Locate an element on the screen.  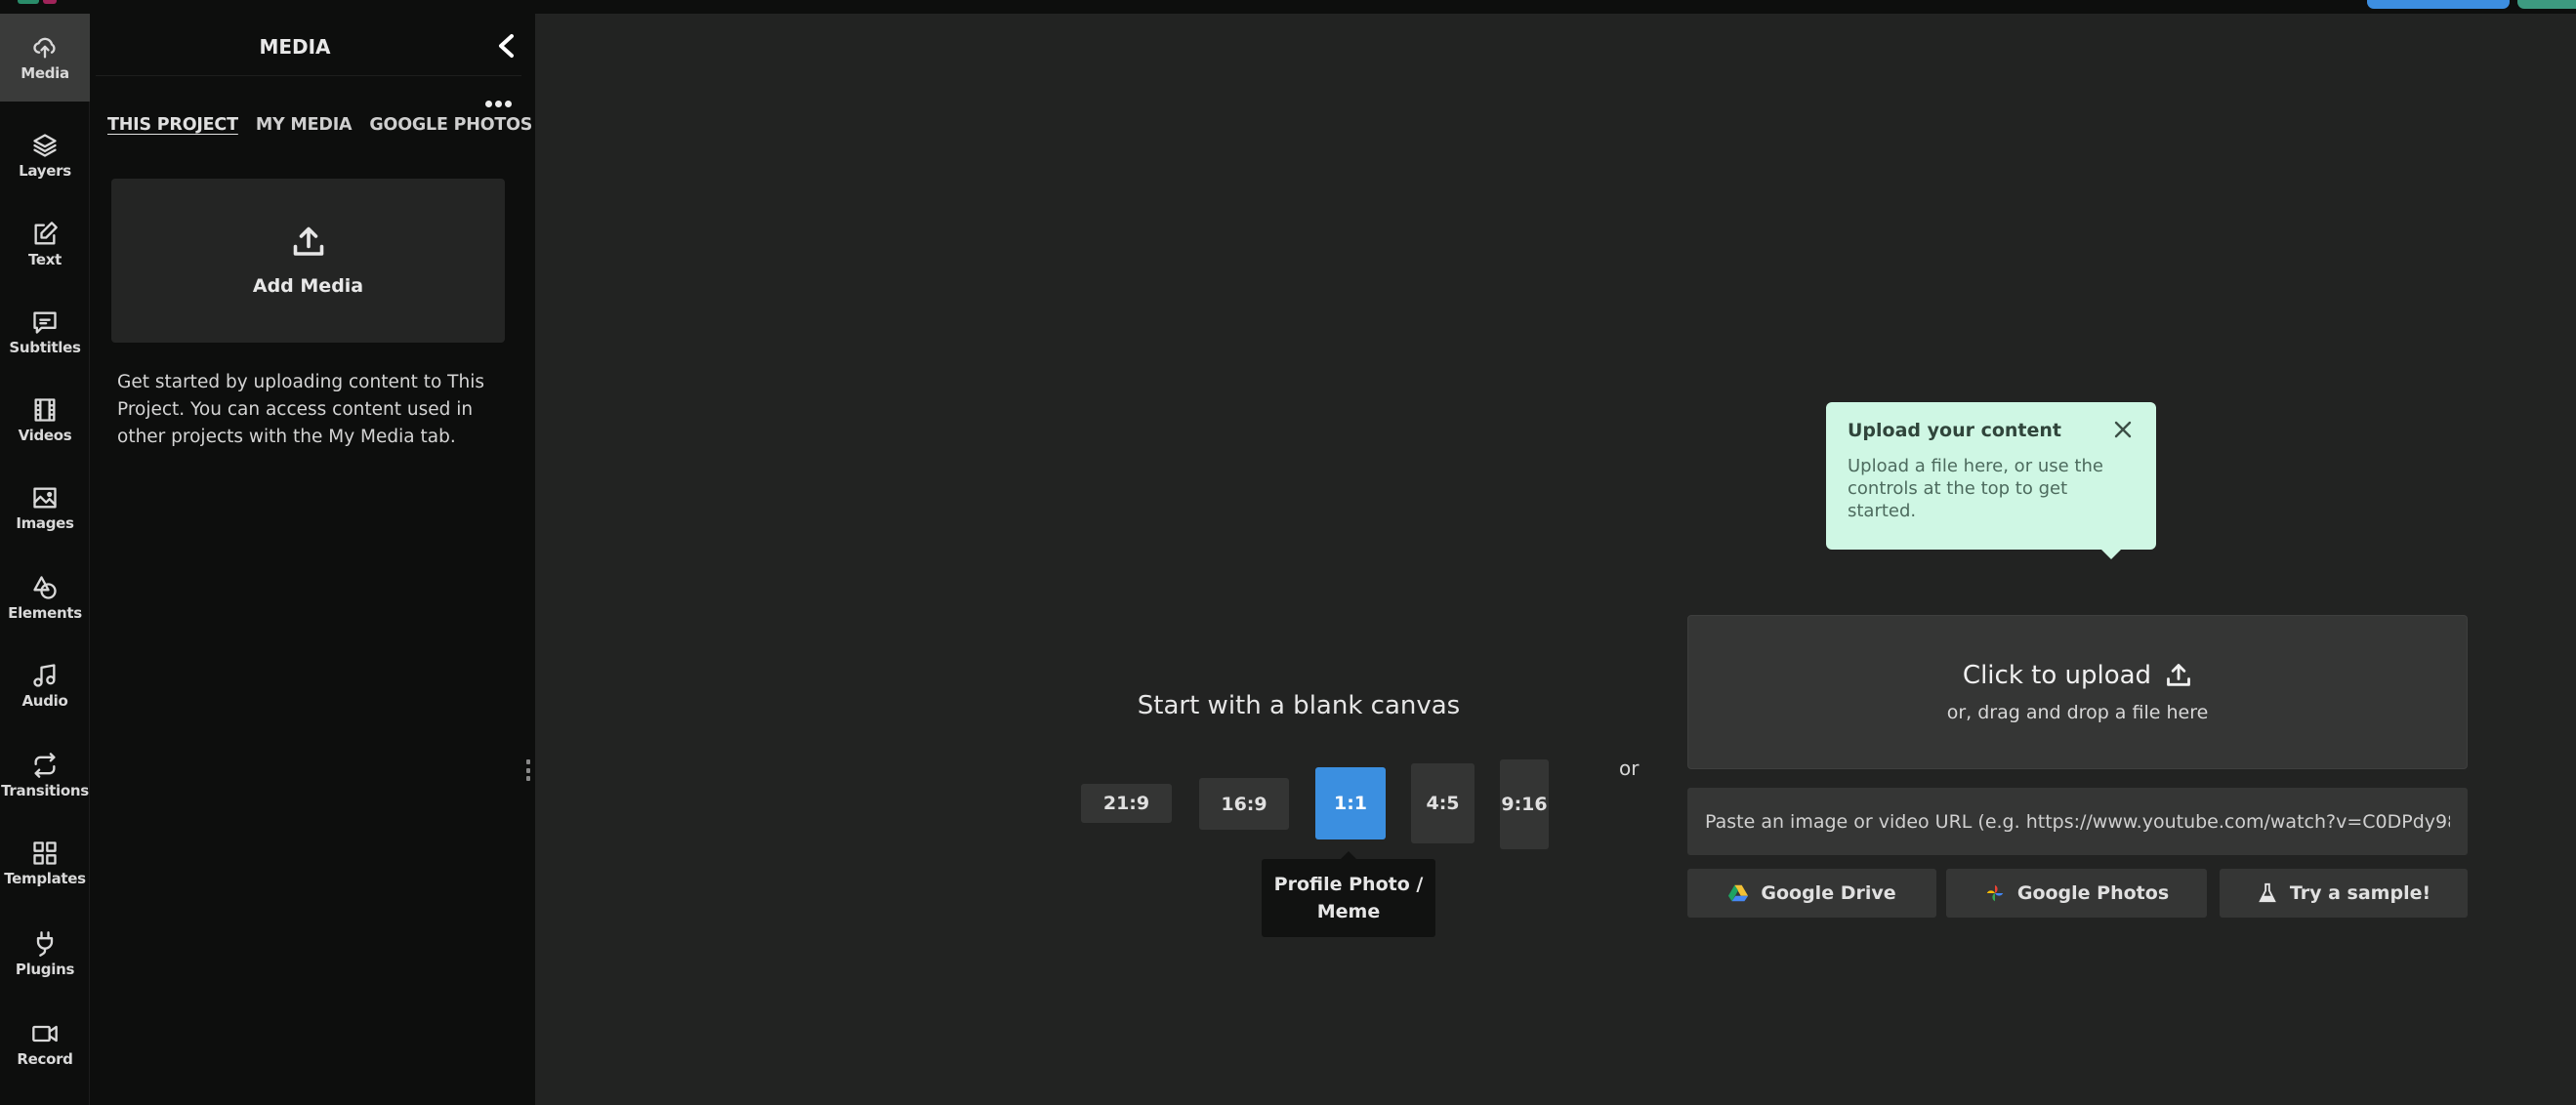
sidebar-item-plugins: Plugins is located at coordinates (45, 954).